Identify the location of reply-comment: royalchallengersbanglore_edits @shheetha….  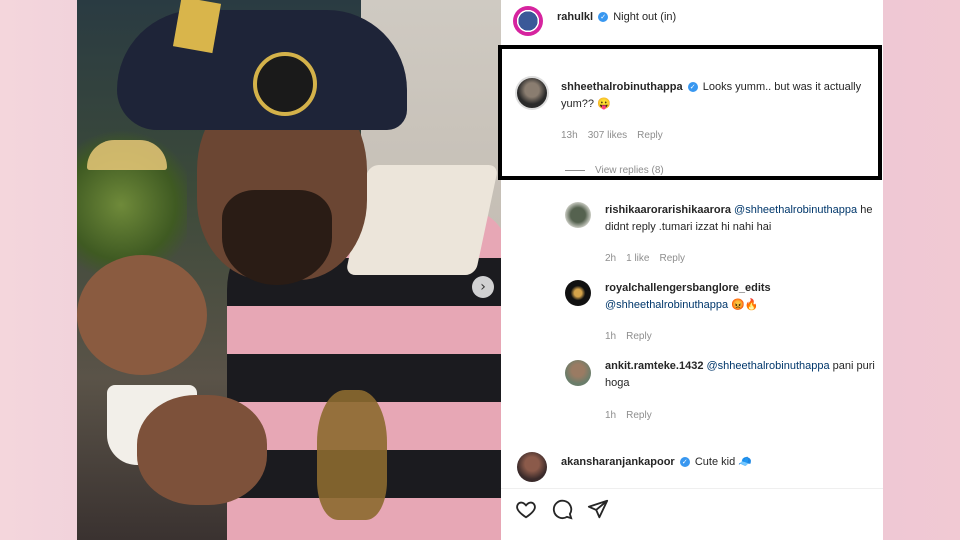
(743, 297).